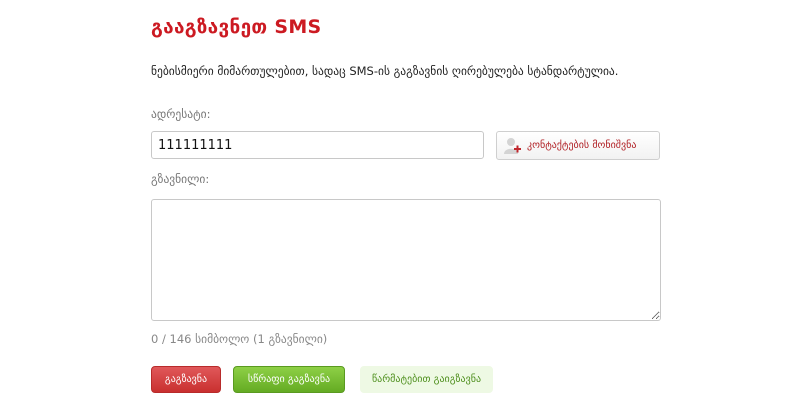  What do you see at coordinates (186, 379) in the screenshot?
I see `send-button: გაგზავნა` at bounding box center [186, 379].